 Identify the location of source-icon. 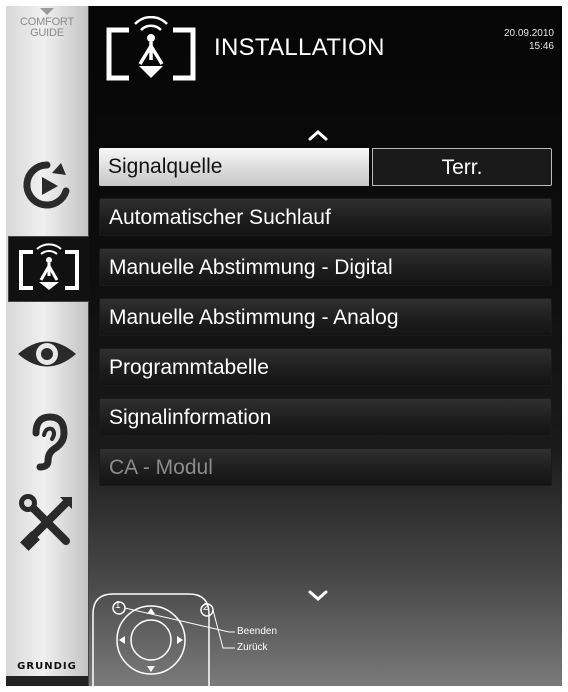
(46, 185).